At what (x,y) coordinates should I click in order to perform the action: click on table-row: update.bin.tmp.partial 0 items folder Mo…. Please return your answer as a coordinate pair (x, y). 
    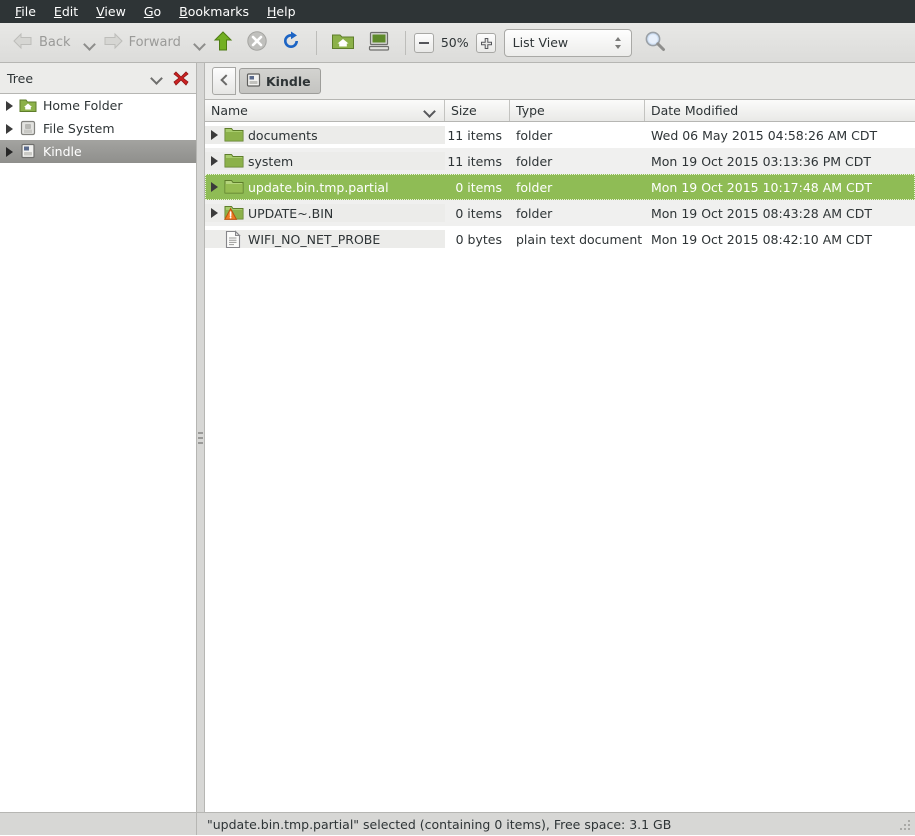
    Looking at the image, I should click on (560, 187).